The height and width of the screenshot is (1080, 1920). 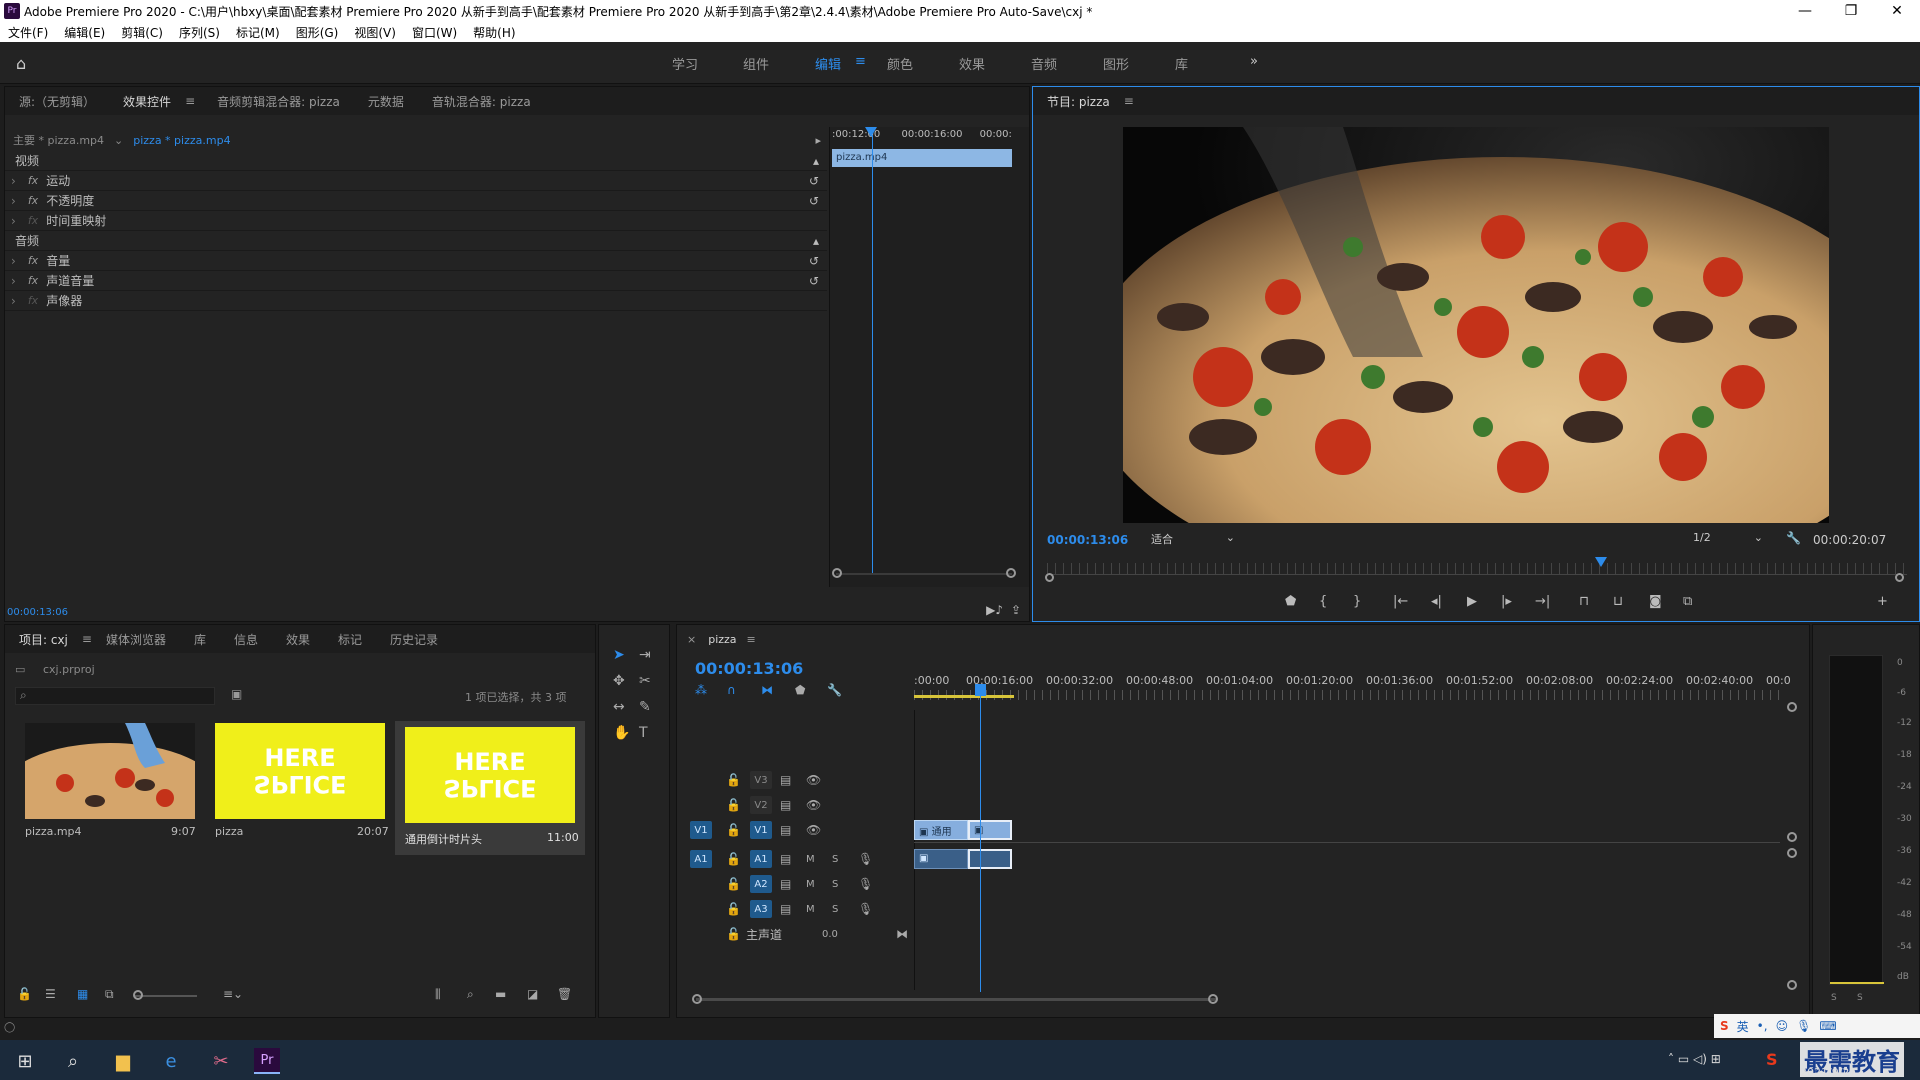 What do you see at coordinates (181, 140) in the screenshot?
I see `sequence-clip-label: pizza * pizza.mp4` at bounding box center [181, 140].